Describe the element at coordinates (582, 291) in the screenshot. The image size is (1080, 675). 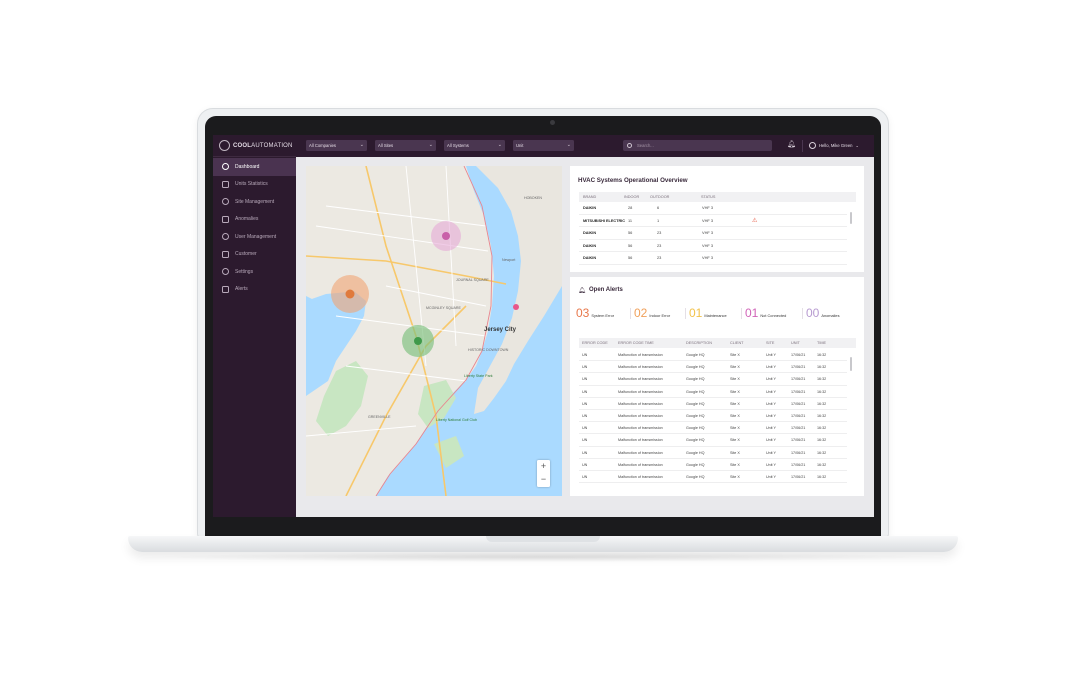
I see `bell-icon: 🔔︎` at that location.